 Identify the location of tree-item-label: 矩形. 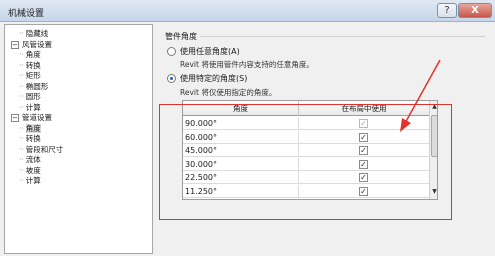
(33, 75).